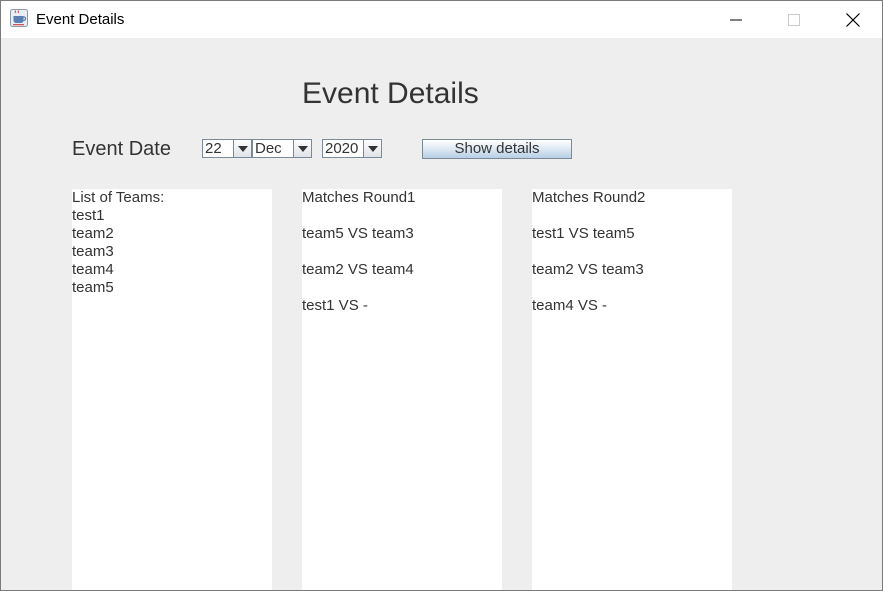 The width and height of the screenshot is (883, 591). I want to click on month-select: Dec, so click(282, 148).